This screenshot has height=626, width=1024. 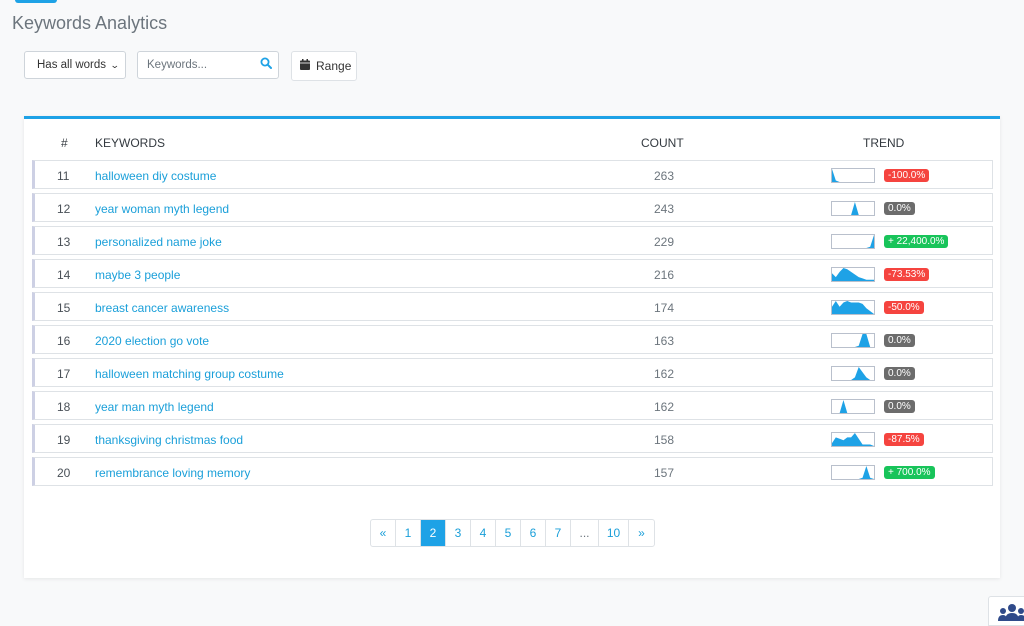 What do you see at coordinates (664, 308) in the screenshot?
I see `keyword-count: 174` at bounding box center [664, 308].